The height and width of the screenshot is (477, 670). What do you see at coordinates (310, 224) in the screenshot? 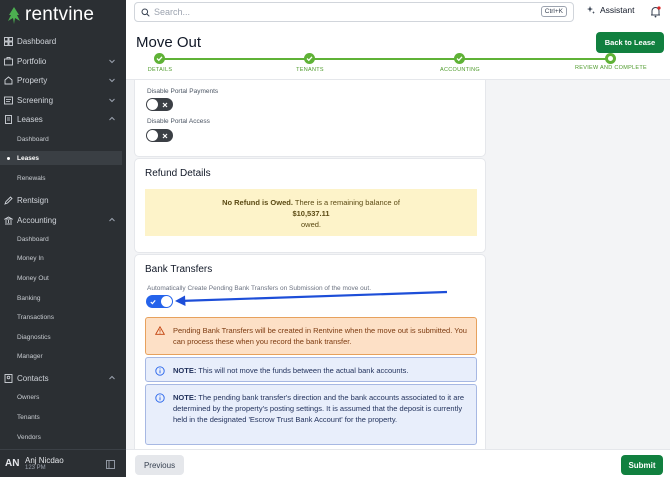
I see `refund-owed-text: owed.` at bounding box center [310, 224].